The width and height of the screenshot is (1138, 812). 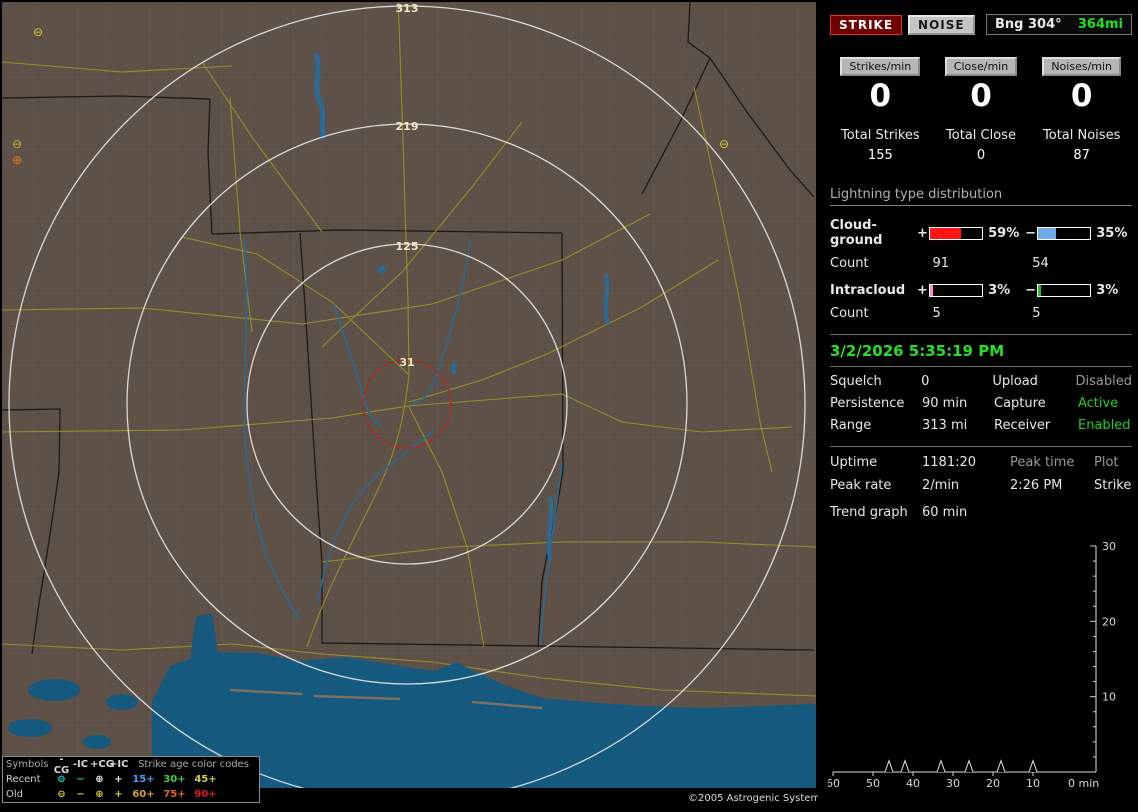 What do you see at coordinates (406, 362) in the screenshot?
I see `ring-label-31: 31` at bounding box center [406, 362].